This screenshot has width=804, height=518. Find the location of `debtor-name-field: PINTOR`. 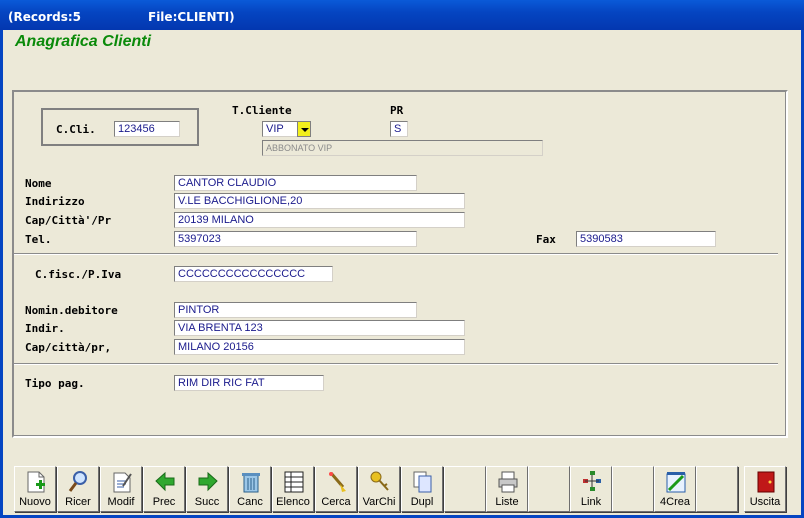

debtor-name-field: PINTOR is located at coordinates (295, 310).